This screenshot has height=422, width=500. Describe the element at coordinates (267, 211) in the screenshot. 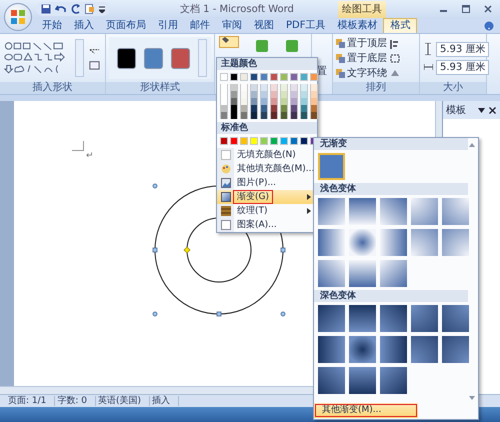

I see `menu-item: 纹理(T)` at that location.